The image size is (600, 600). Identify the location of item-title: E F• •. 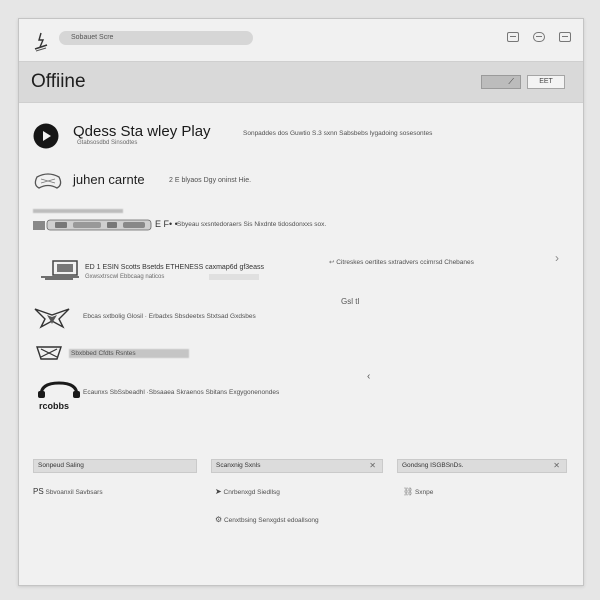
(166, 224).